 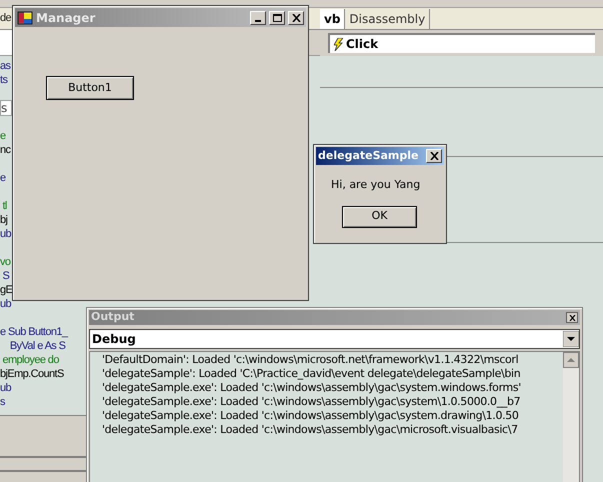 What do you see at coordinates (571, 360) in the screenshot?
I see `scroll-up-icon` at bounding box center [571, 360].